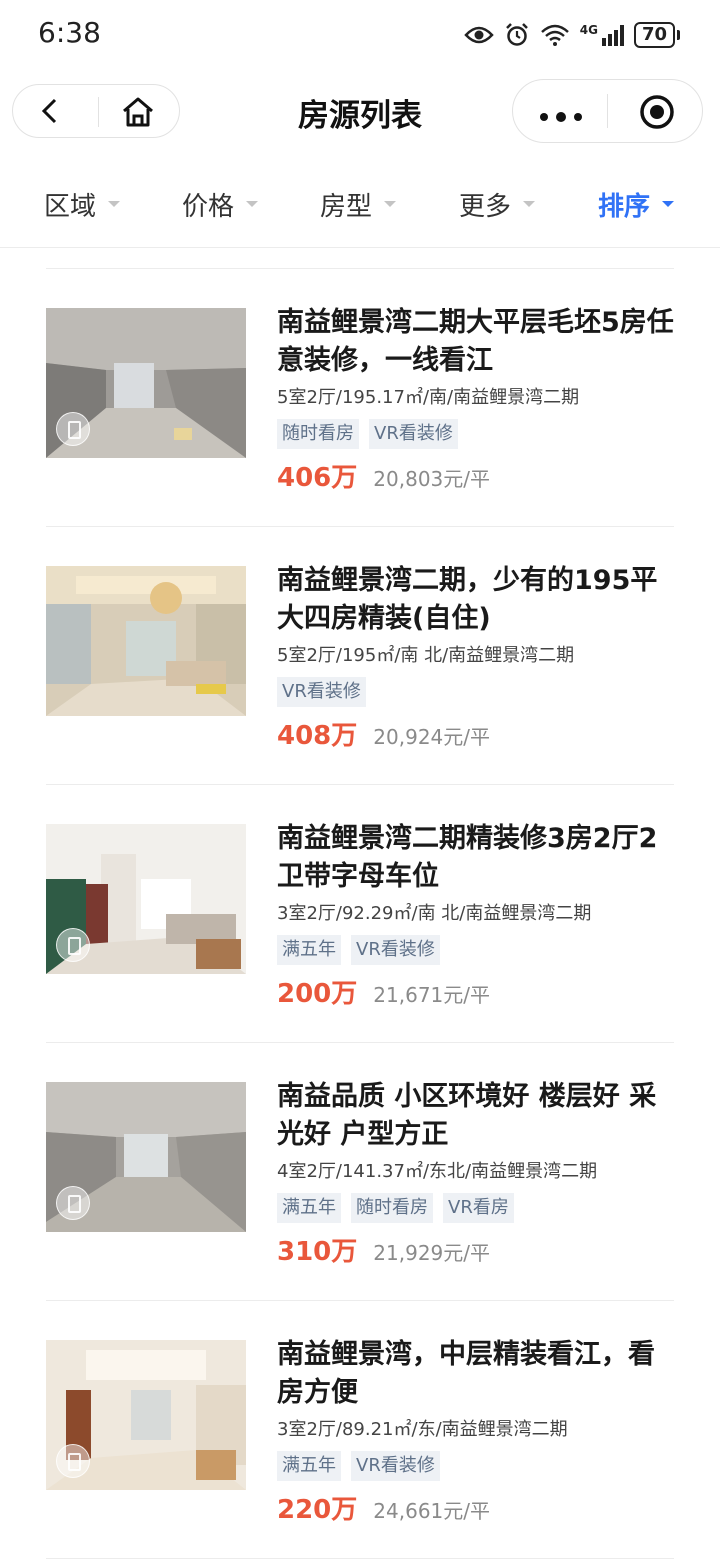 This screenshot has width=720, height=1560. I want to click on filter-bar: 区域 价格 房型 更多 排序, so click(360, 209).